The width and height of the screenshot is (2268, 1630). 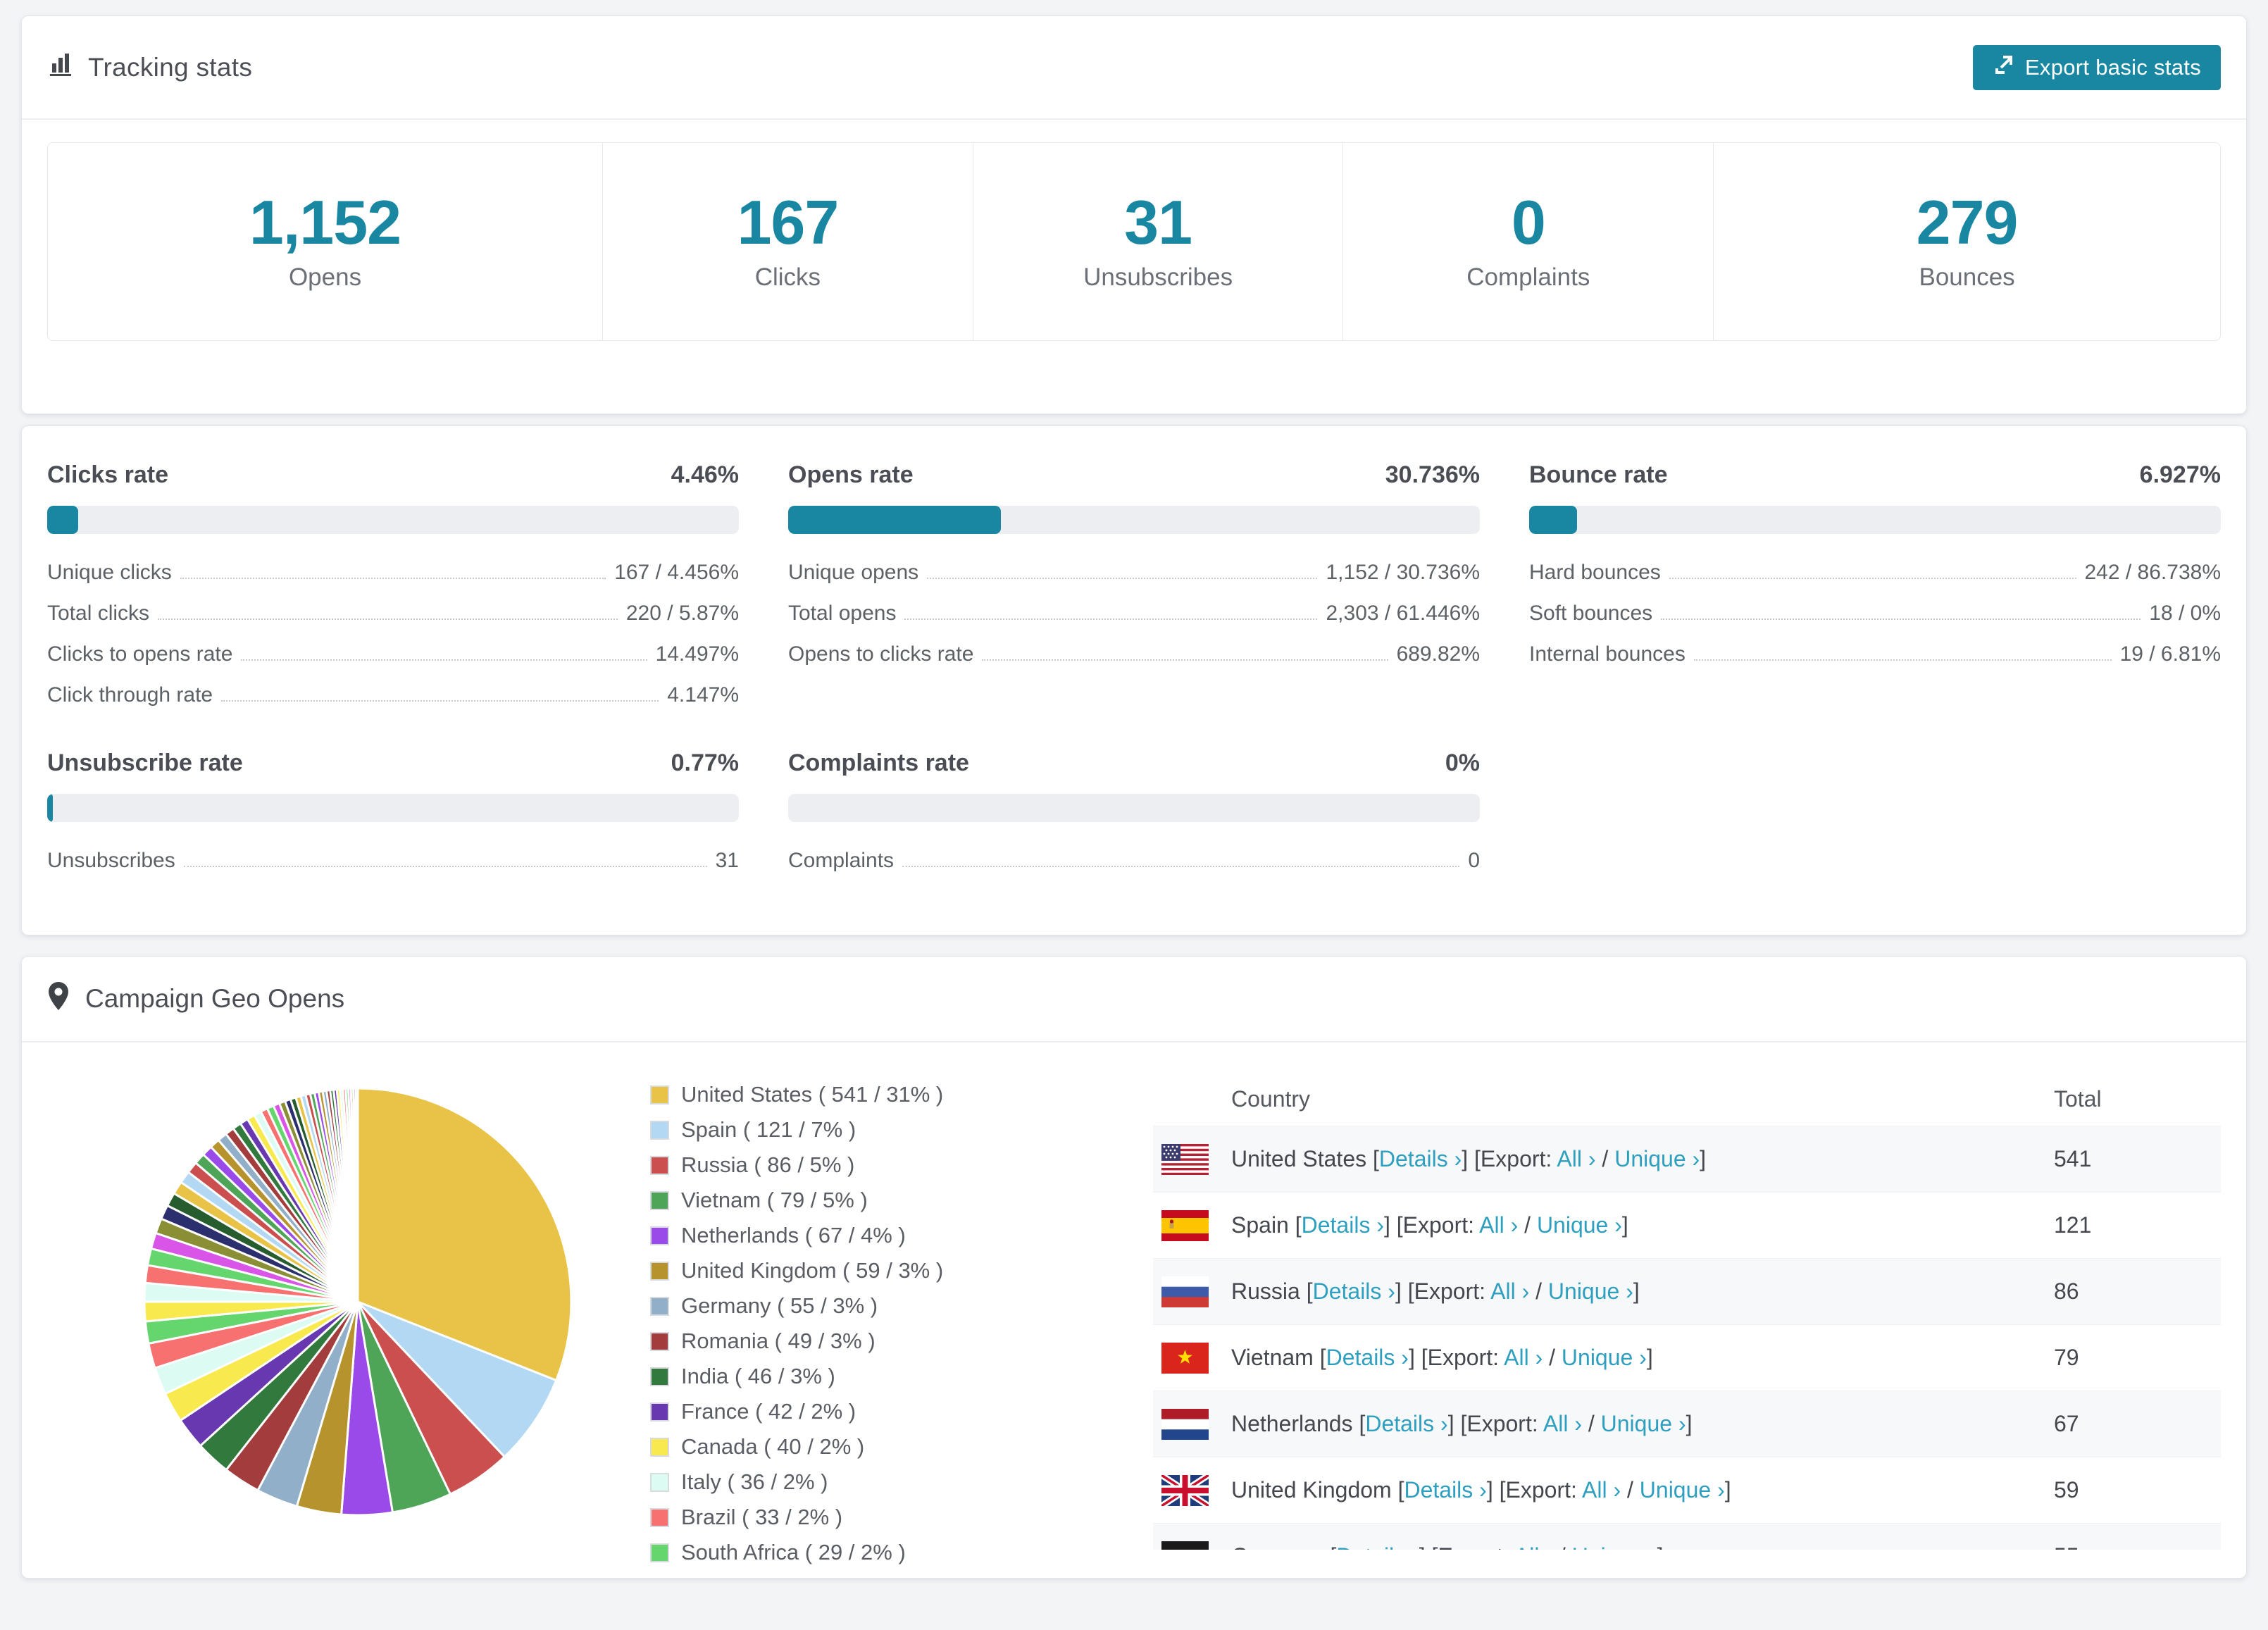 I want to click on export-basic-stats-button: Export basic stats, so click(x=2096, y=67).